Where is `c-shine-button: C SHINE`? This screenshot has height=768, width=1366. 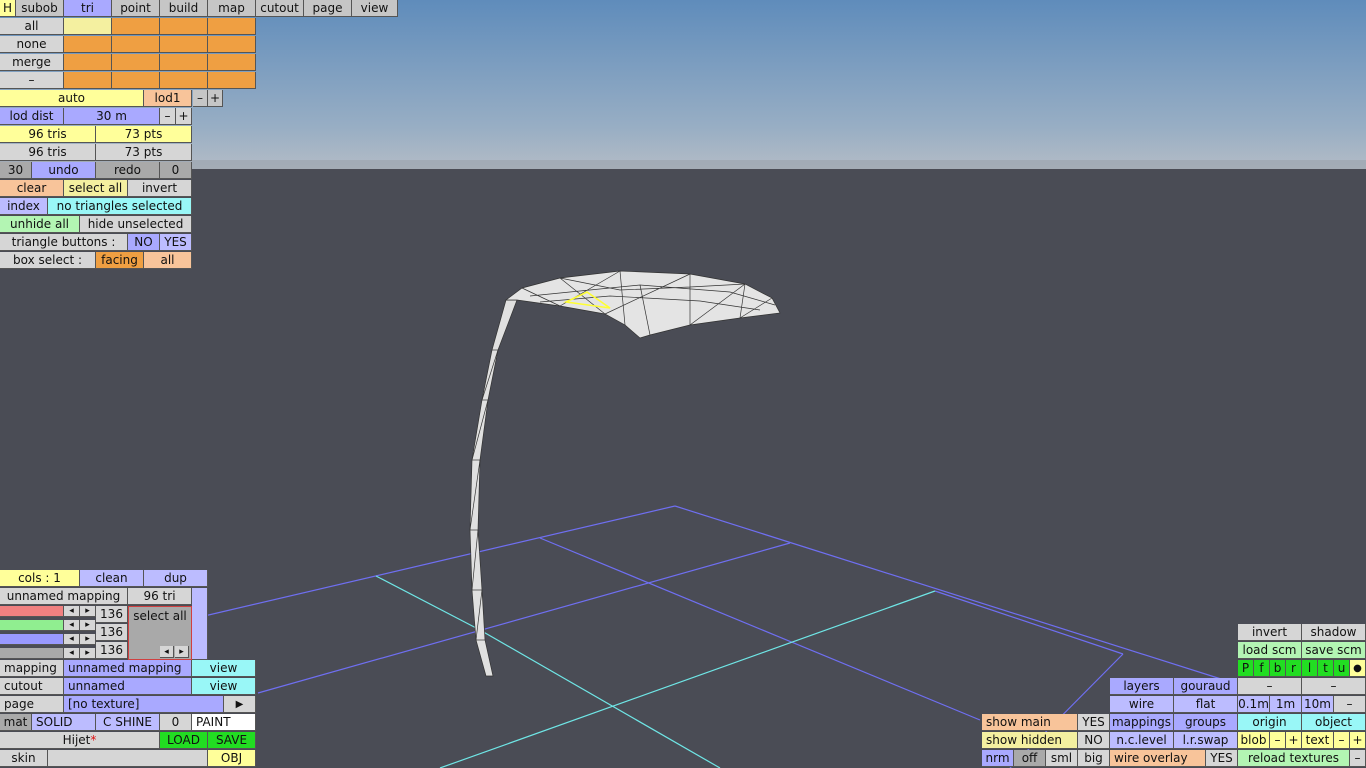 c-shine-button: C SHINE is located at coordinates (128, 722).